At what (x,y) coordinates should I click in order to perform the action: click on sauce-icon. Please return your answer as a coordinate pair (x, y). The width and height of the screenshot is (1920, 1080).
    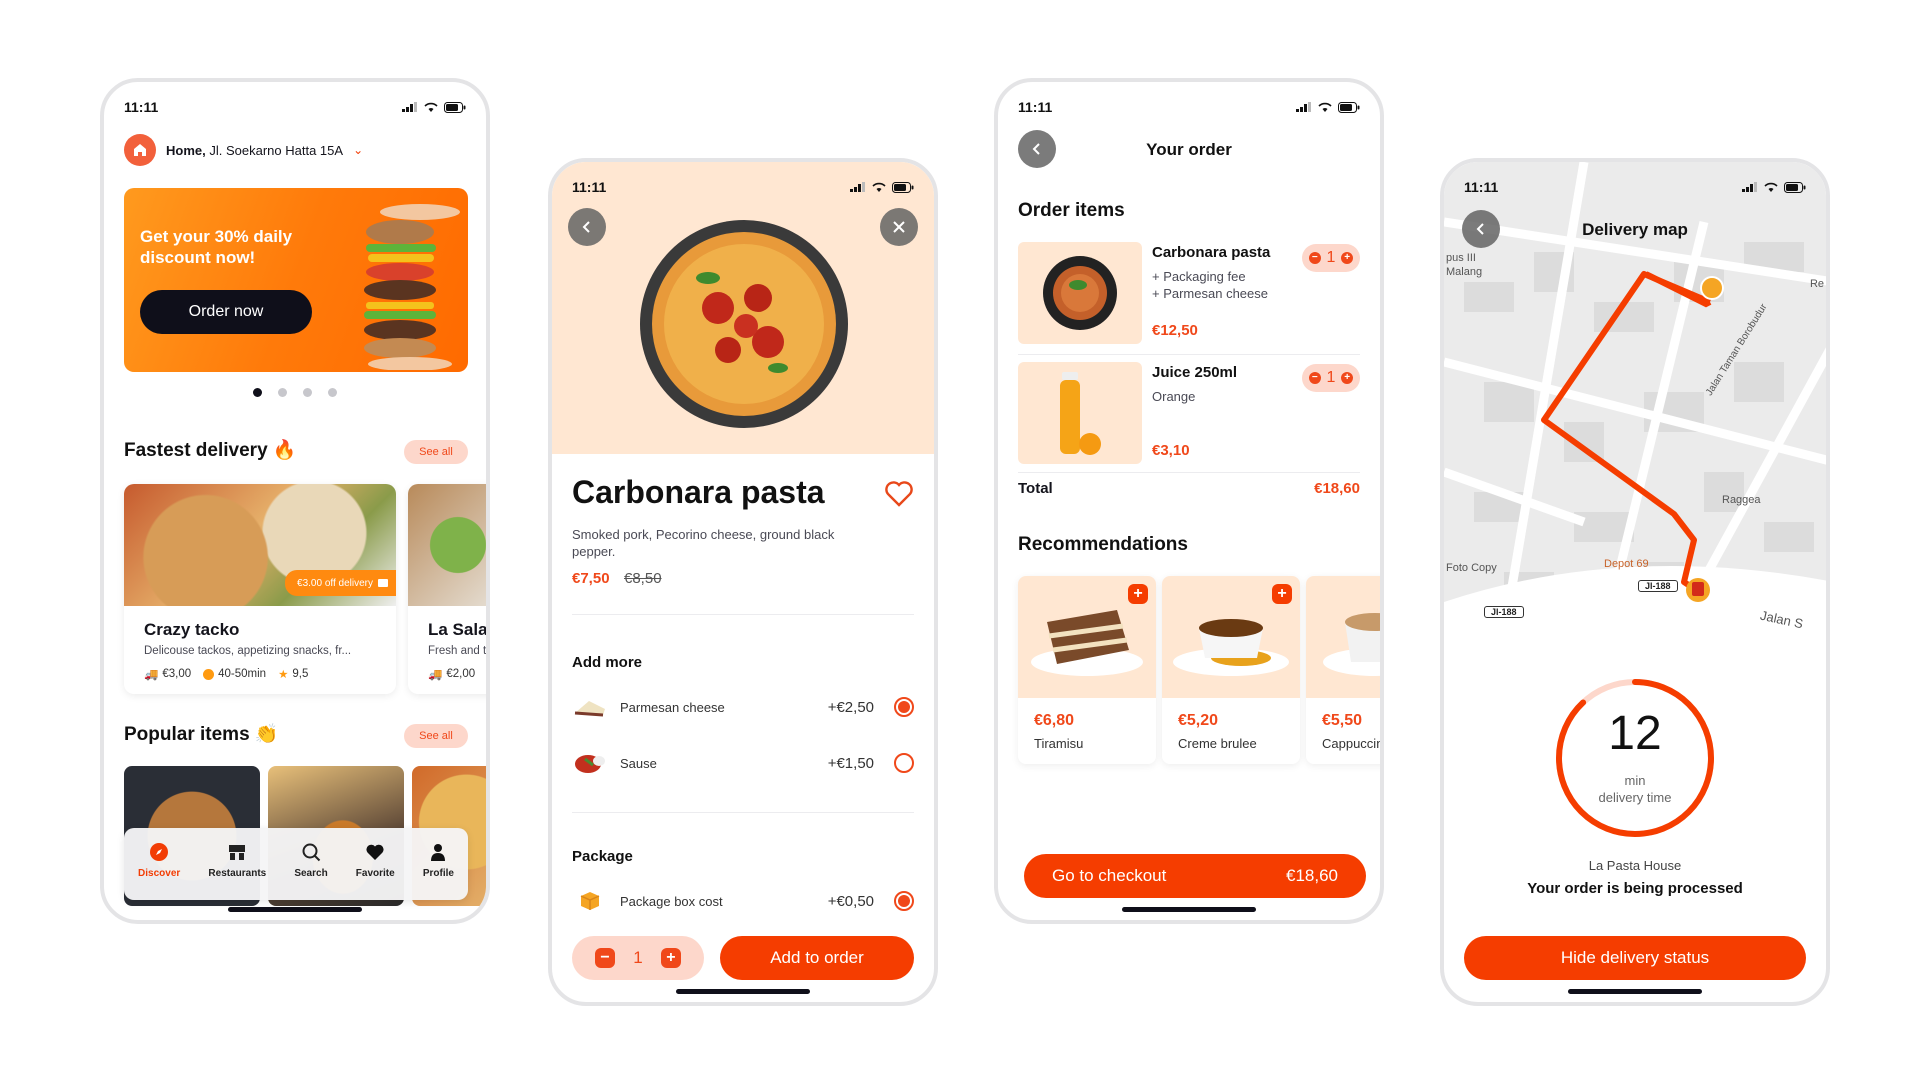
    Looking at the image, I should click on (590, 763).